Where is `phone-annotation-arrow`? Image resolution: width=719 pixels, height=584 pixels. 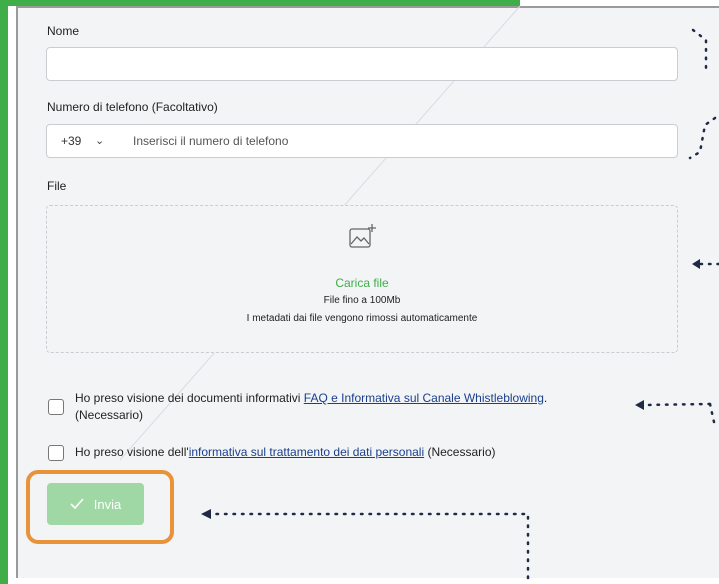 phone-annotation-arrow is located at coordinates (702, 138).